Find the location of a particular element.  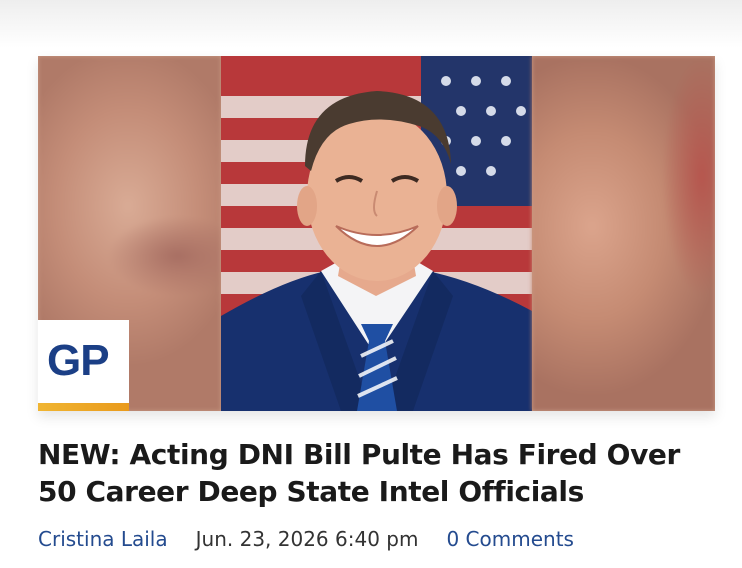

gp-logo: GP is located at coordinates (83, 365).